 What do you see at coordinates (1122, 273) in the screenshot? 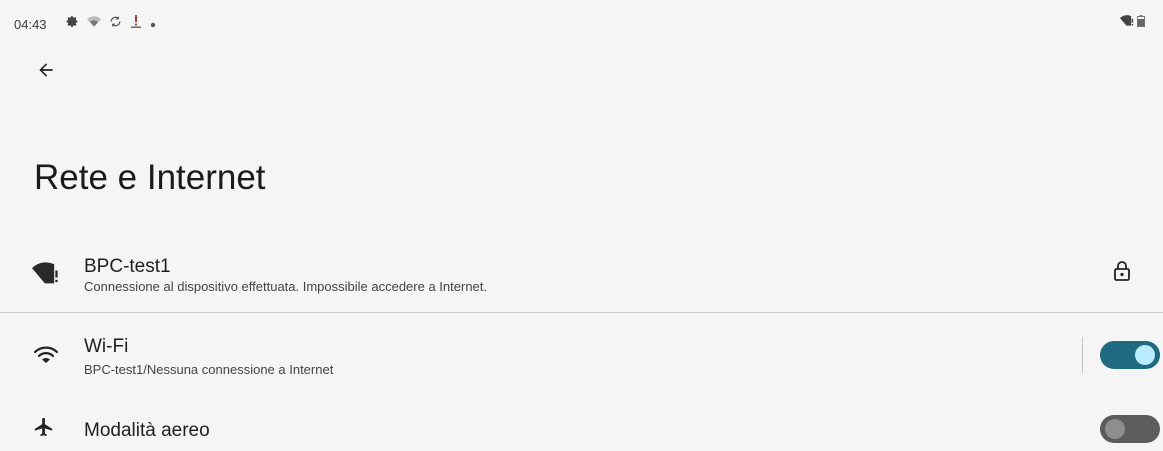
I see `lock-icon` at bounding box center [1122, 273].